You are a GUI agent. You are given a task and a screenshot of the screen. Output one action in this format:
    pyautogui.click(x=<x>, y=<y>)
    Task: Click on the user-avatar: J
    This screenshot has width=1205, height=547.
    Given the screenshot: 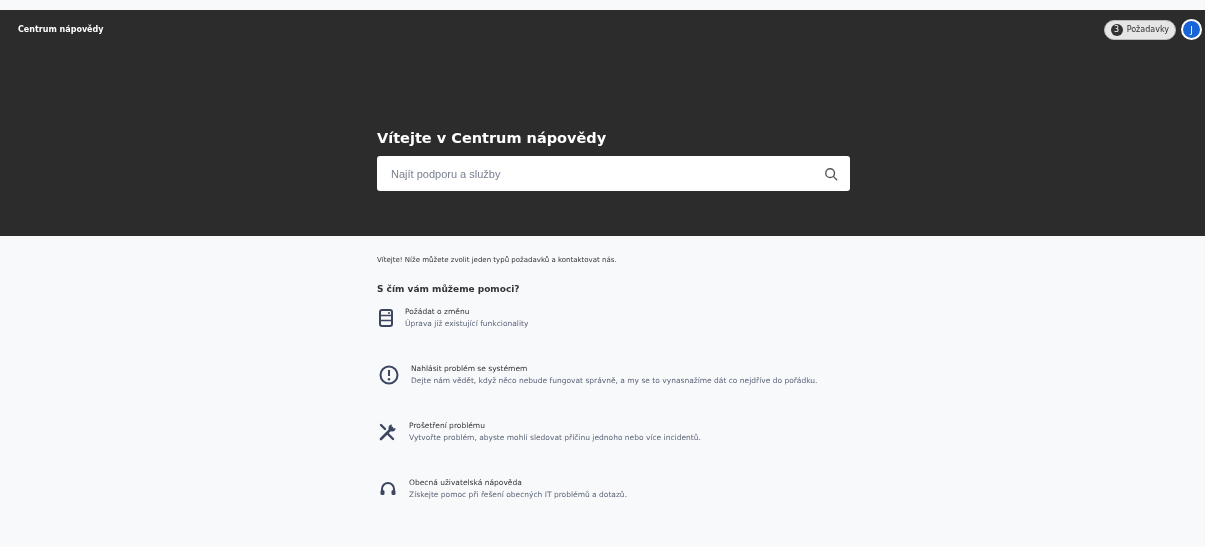 What is the action you would take?
    pyautogui.click(x=1191, y=29)
    